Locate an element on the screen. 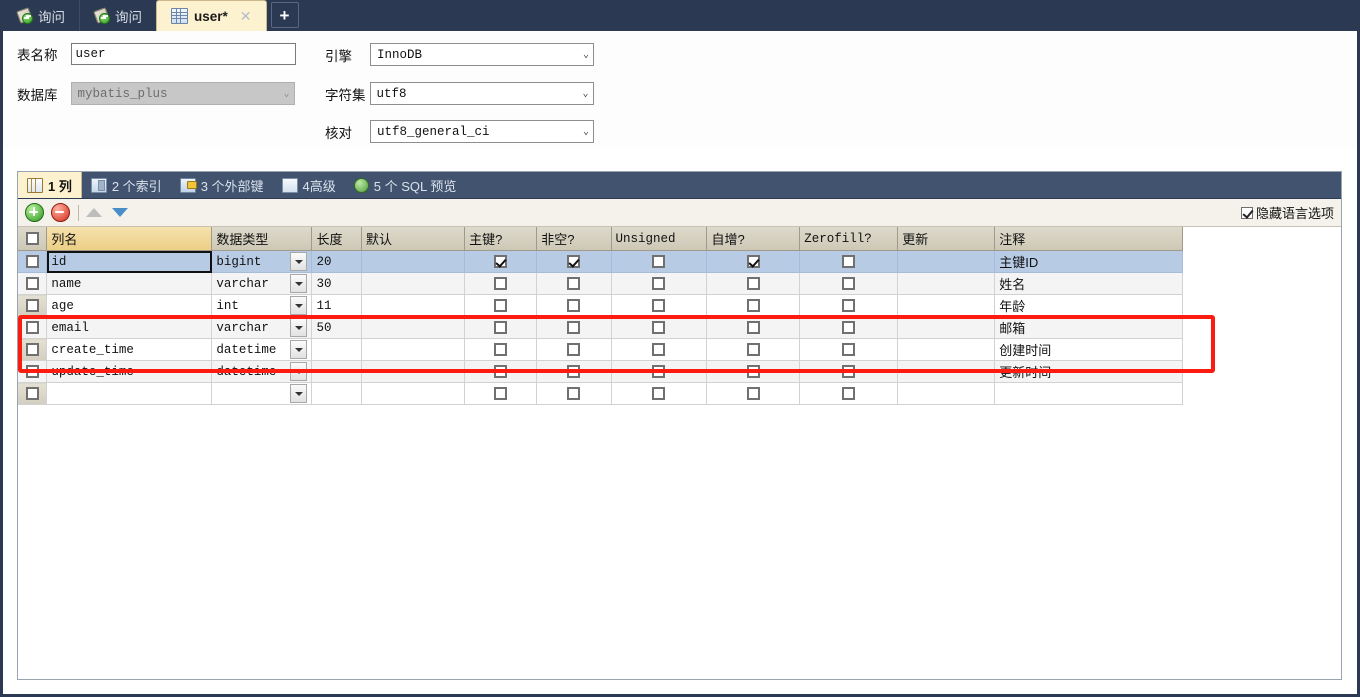  header-length: 长度 is located at coordinates (336, 239).